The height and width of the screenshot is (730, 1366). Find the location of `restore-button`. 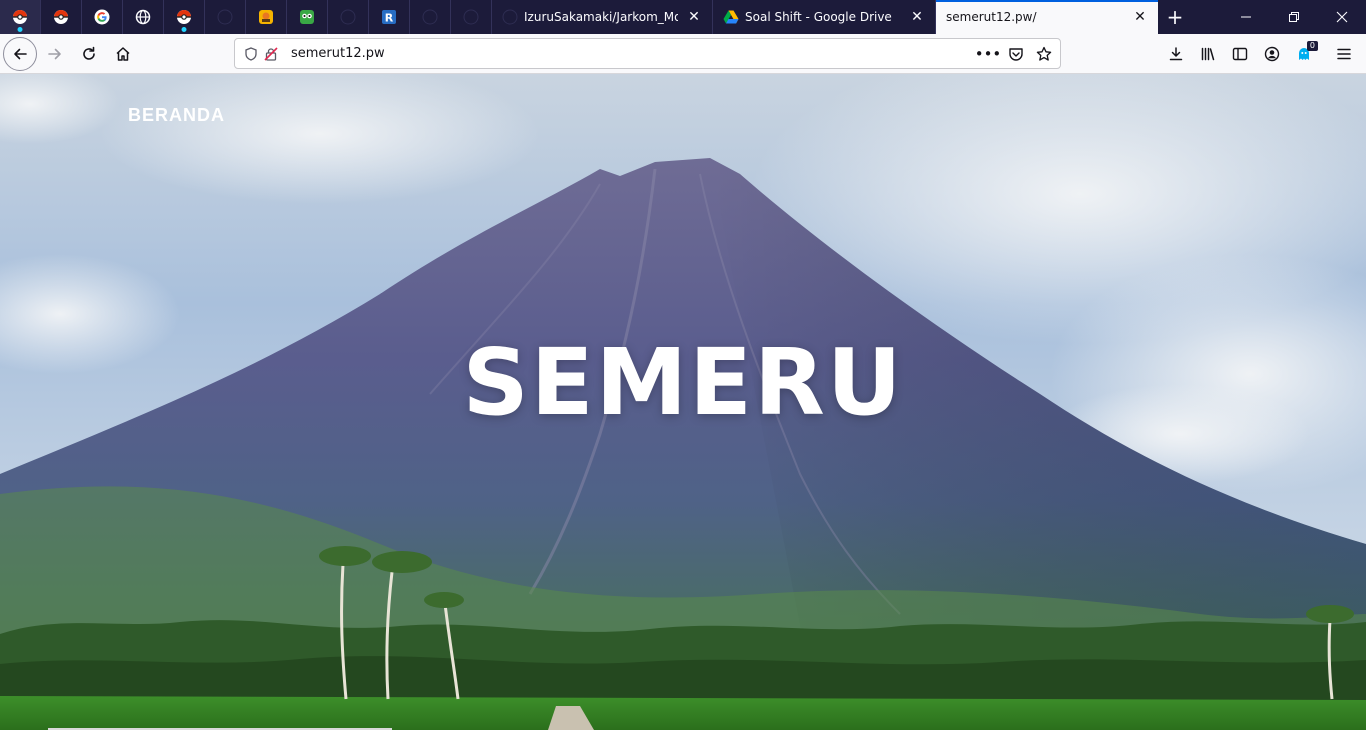

restore-button is located at coordinates (1294, 17).